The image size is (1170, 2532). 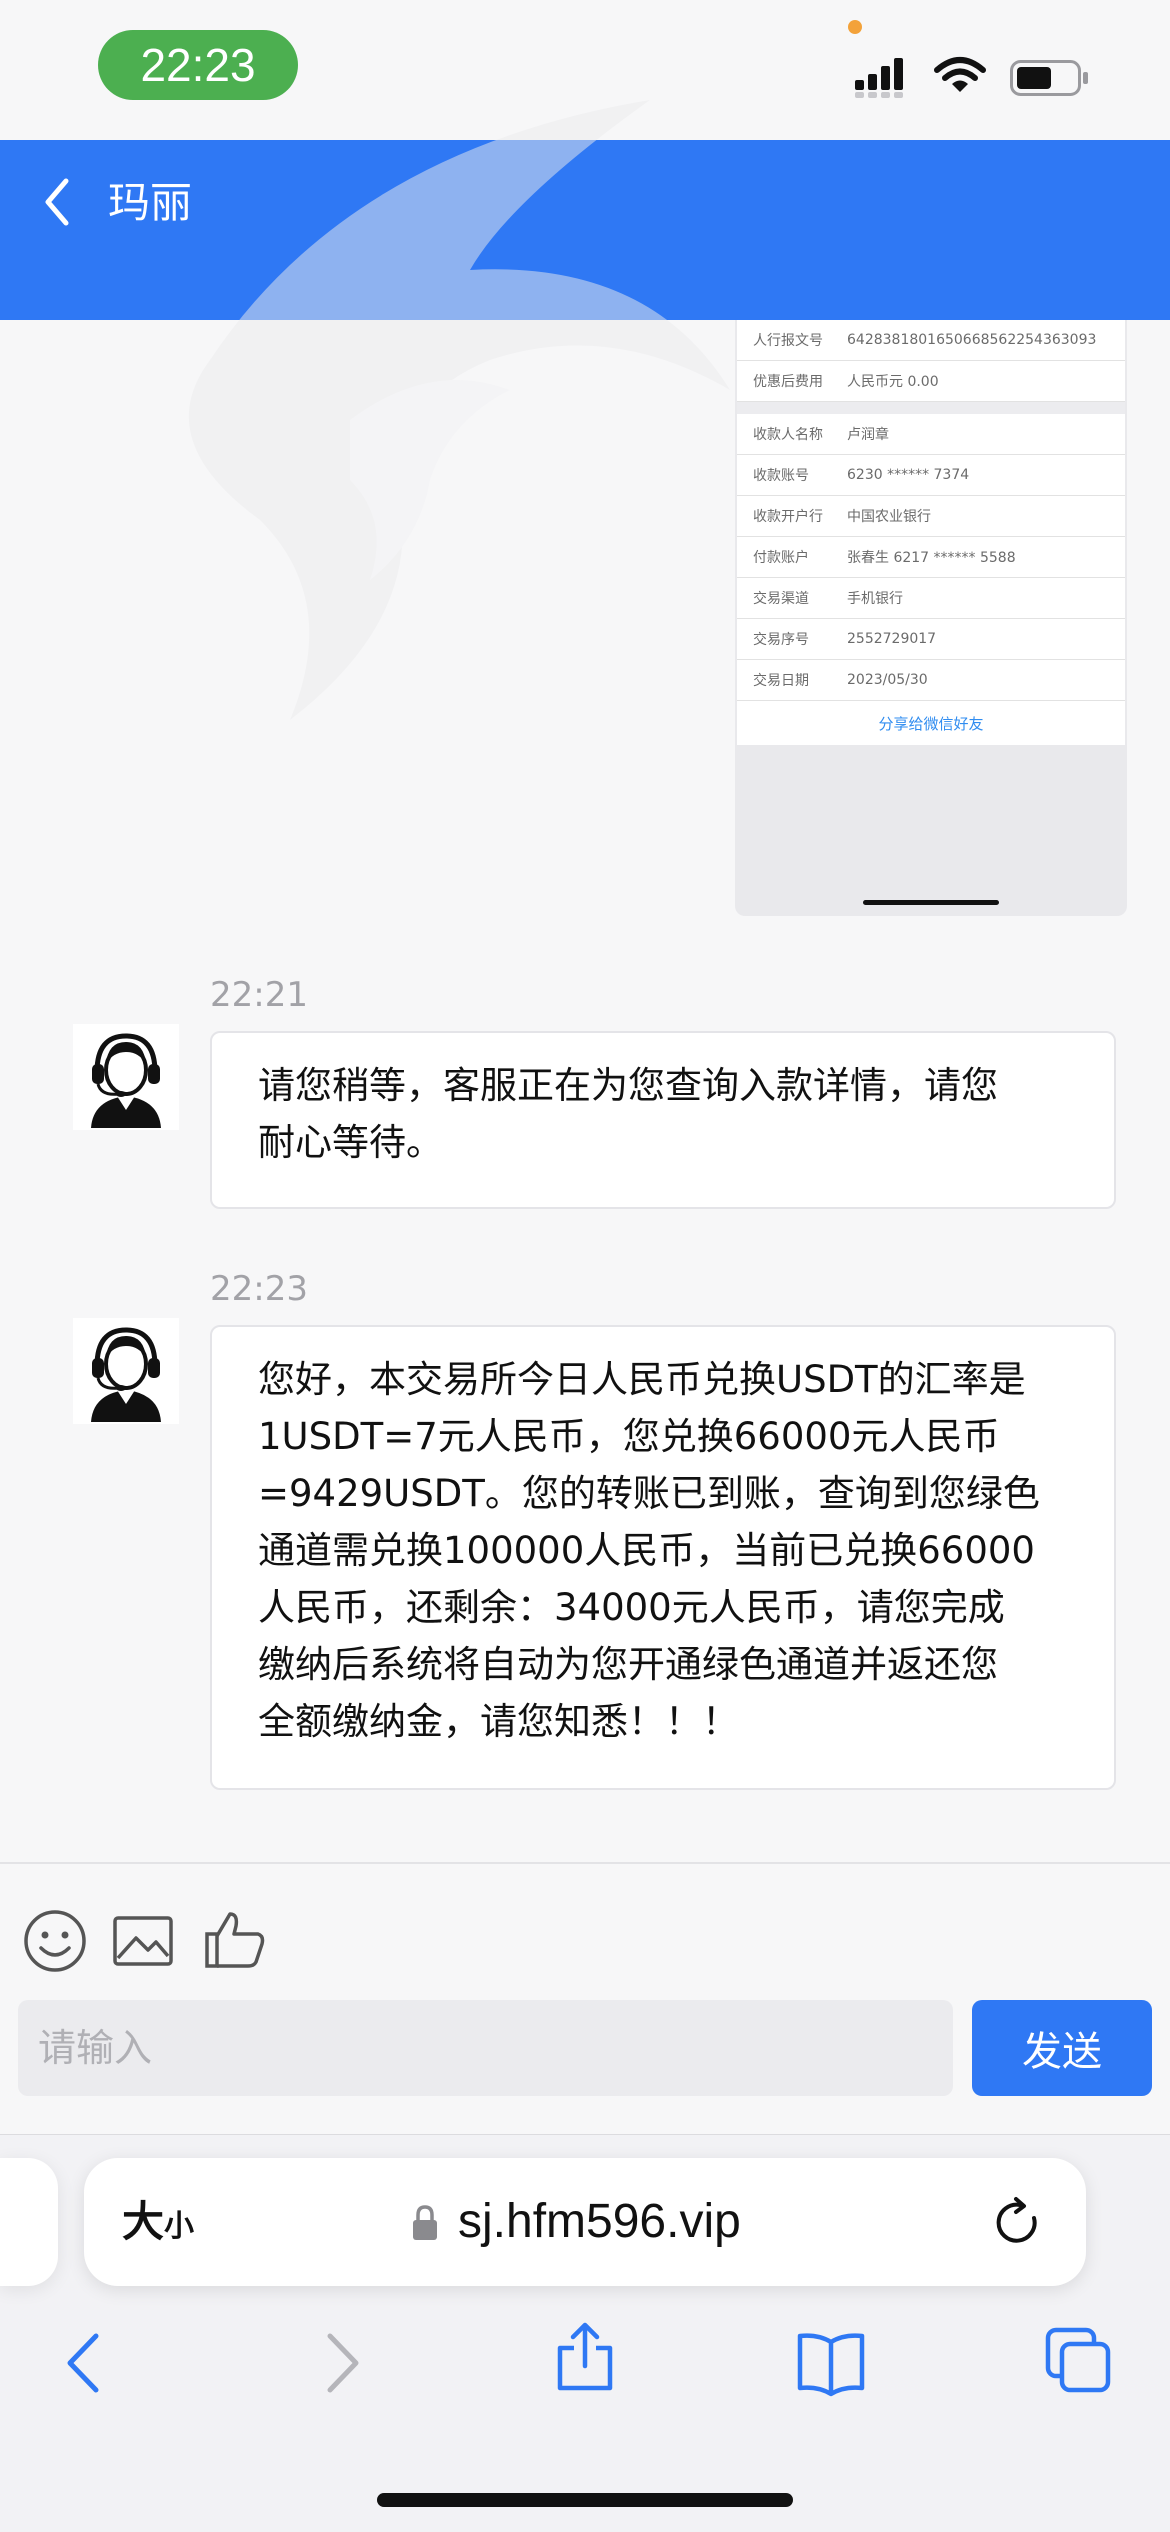 I want to click on receipt-home-indicator, so click(x=931, y=902).